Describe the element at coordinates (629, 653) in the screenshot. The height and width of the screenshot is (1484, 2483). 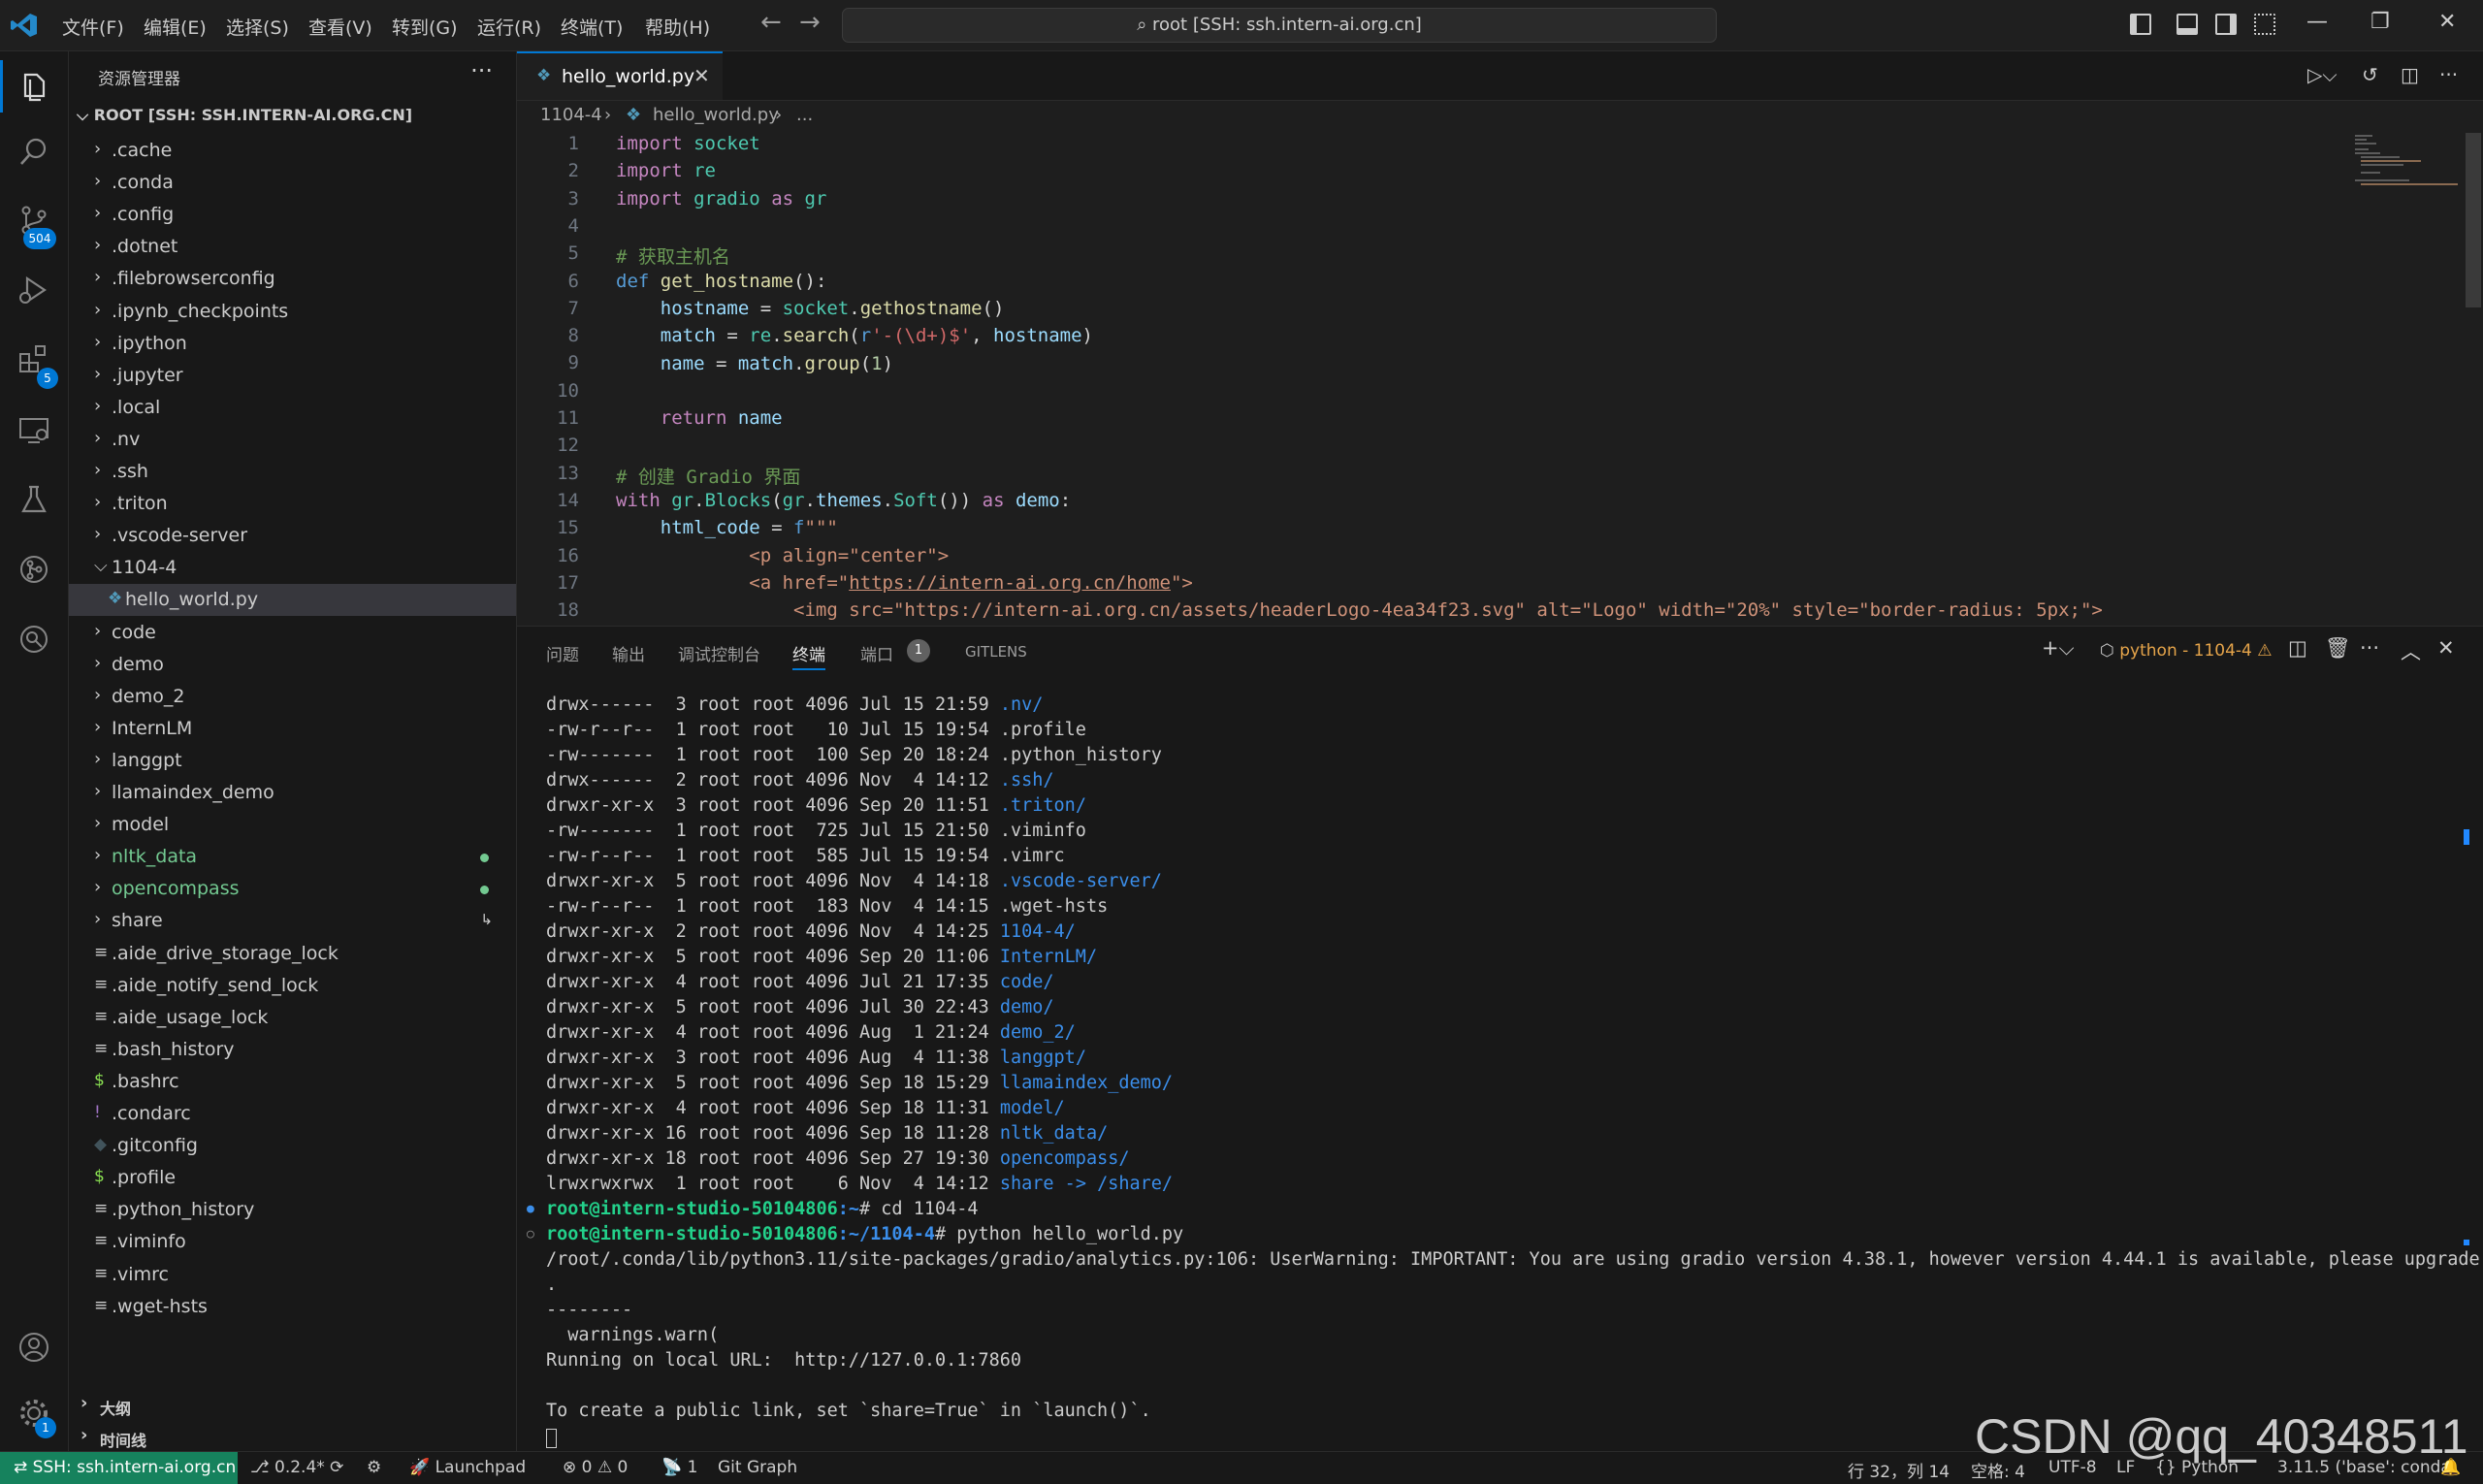
I see `tab-output: 输出` at that location.